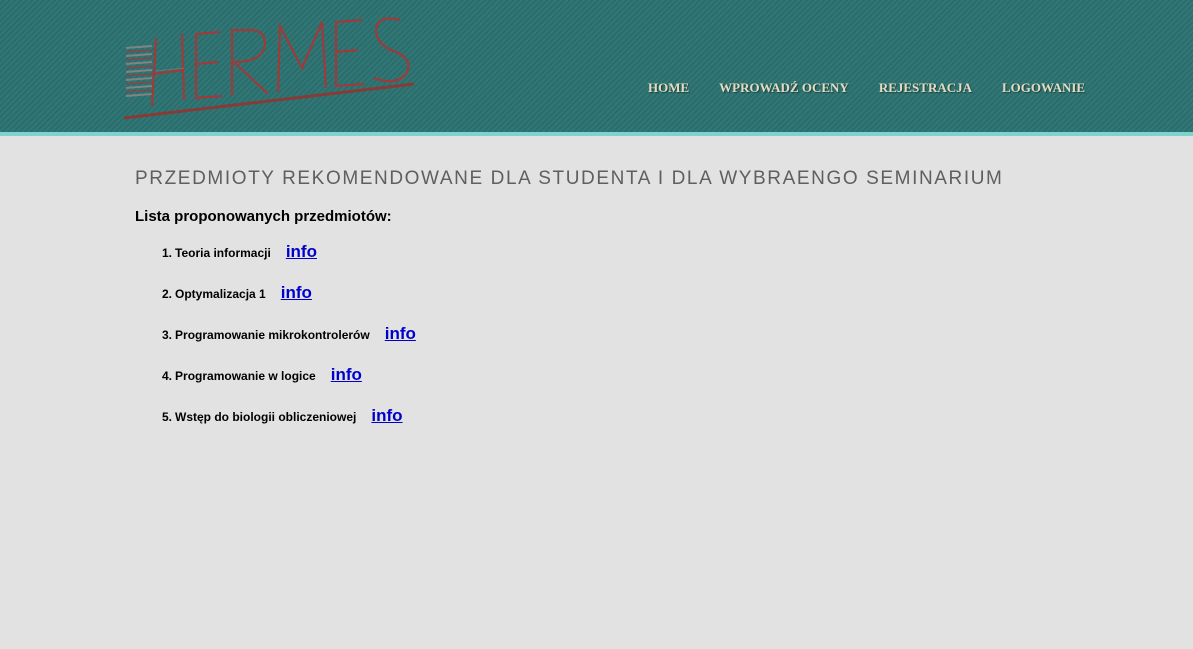  Describe the element at coordinates (648, 344) in the screenshot. I see `list-item: 3. Programowanie mikrokontrolerów info` at that location.